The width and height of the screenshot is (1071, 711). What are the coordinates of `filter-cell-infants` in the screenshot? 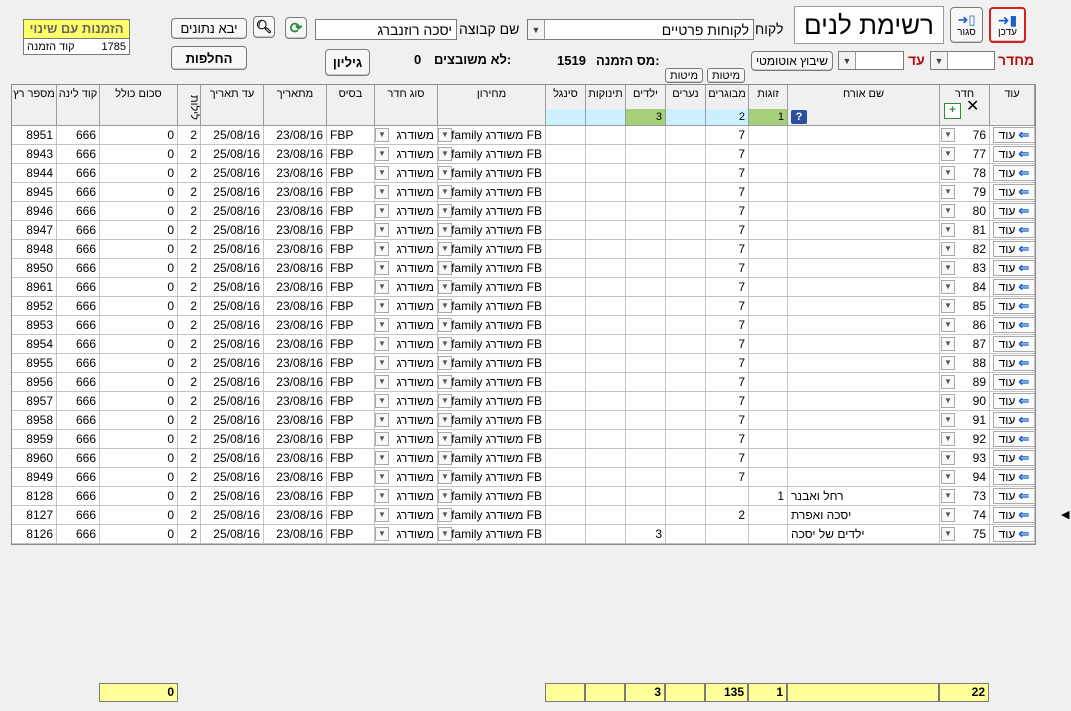 It's located at (606, 117).